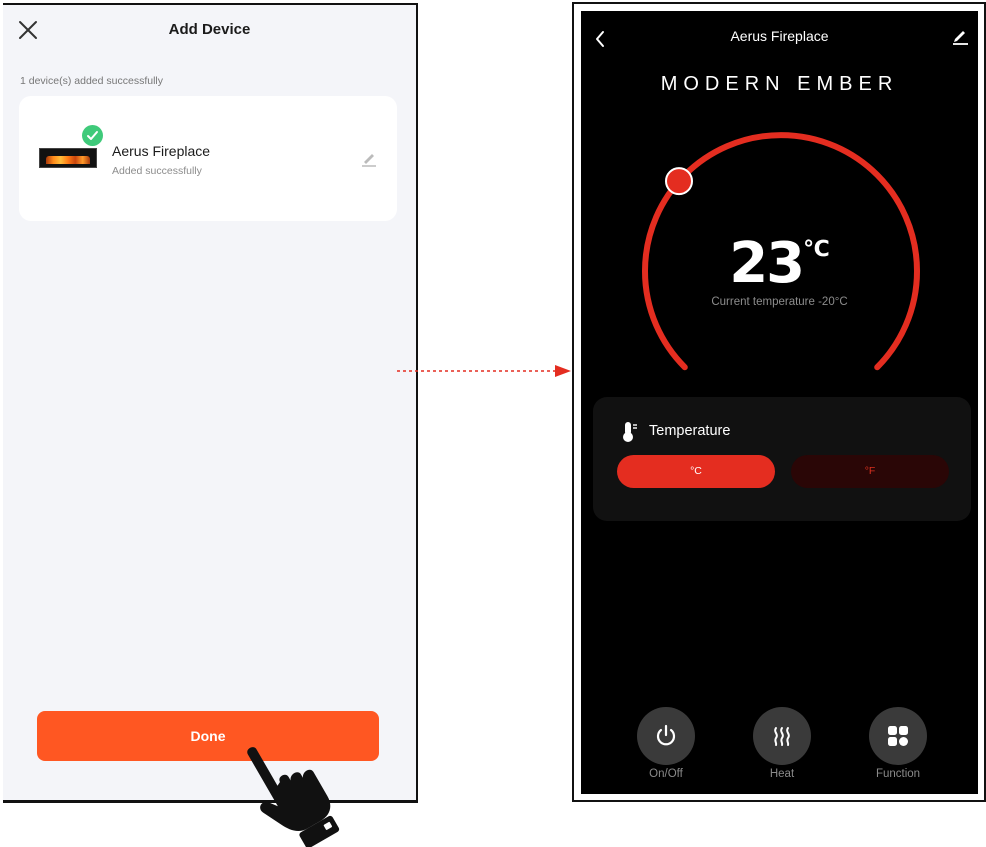 This screenshot has width=986, height=847. What do you see at coordinates (782, 774) in the screenshot?
I see `heat-label: Heat` at bounding box center [782, 774].